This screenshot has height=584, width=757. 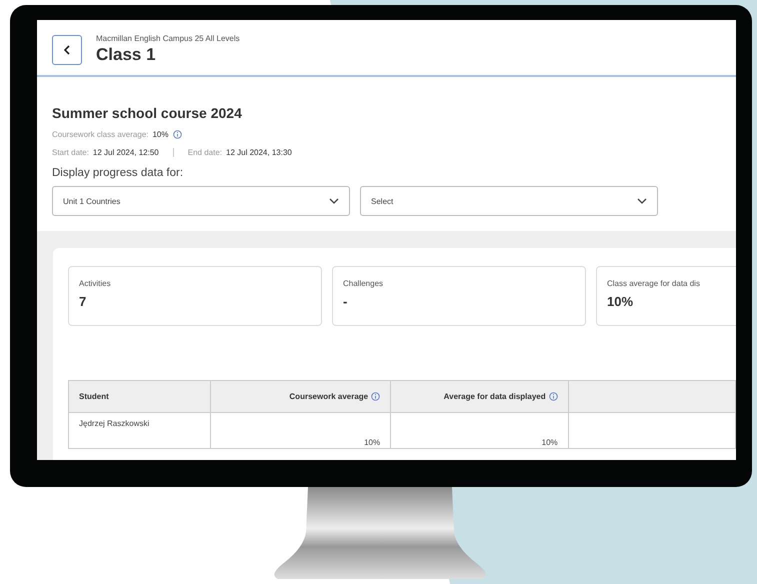 What do you see at coordinates (205, 152) in the screenshot?
I see `end-date-label: End date:` at bounding box center [205, 152].